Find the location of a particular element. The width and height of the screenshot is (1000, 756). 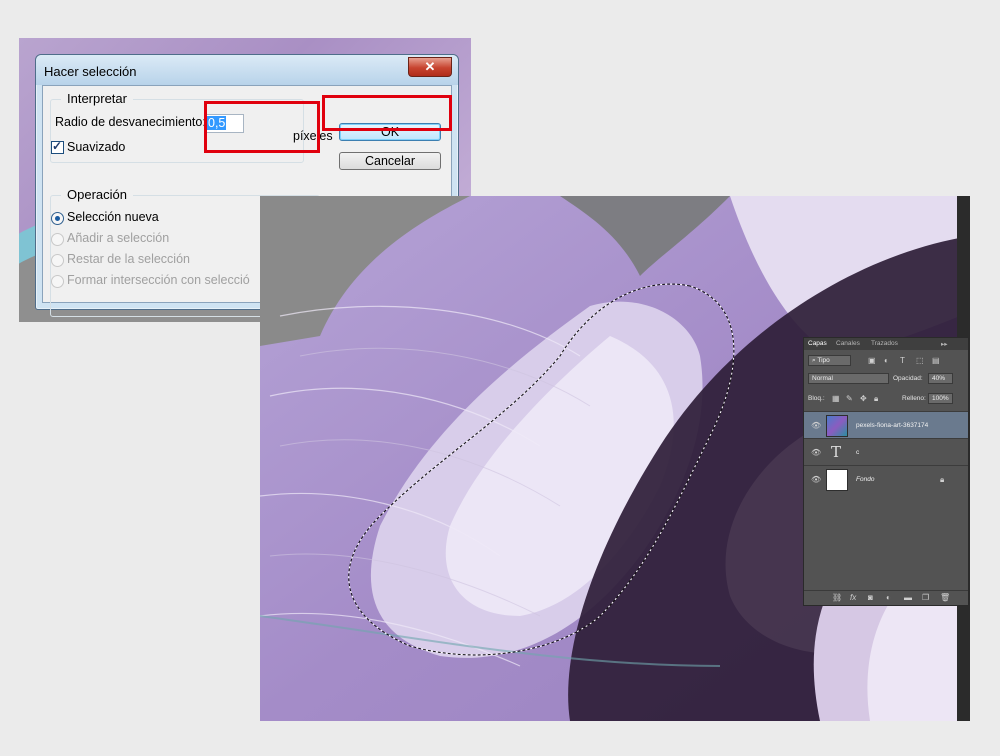

option-intersect-selection: Formar intersección con selecció is located at coordinates (158, 280).